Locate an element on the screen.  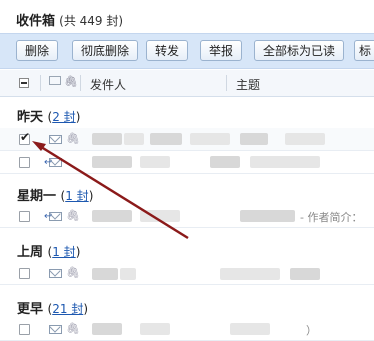
group-name: 星期一 is located at coordinates (37, 196).